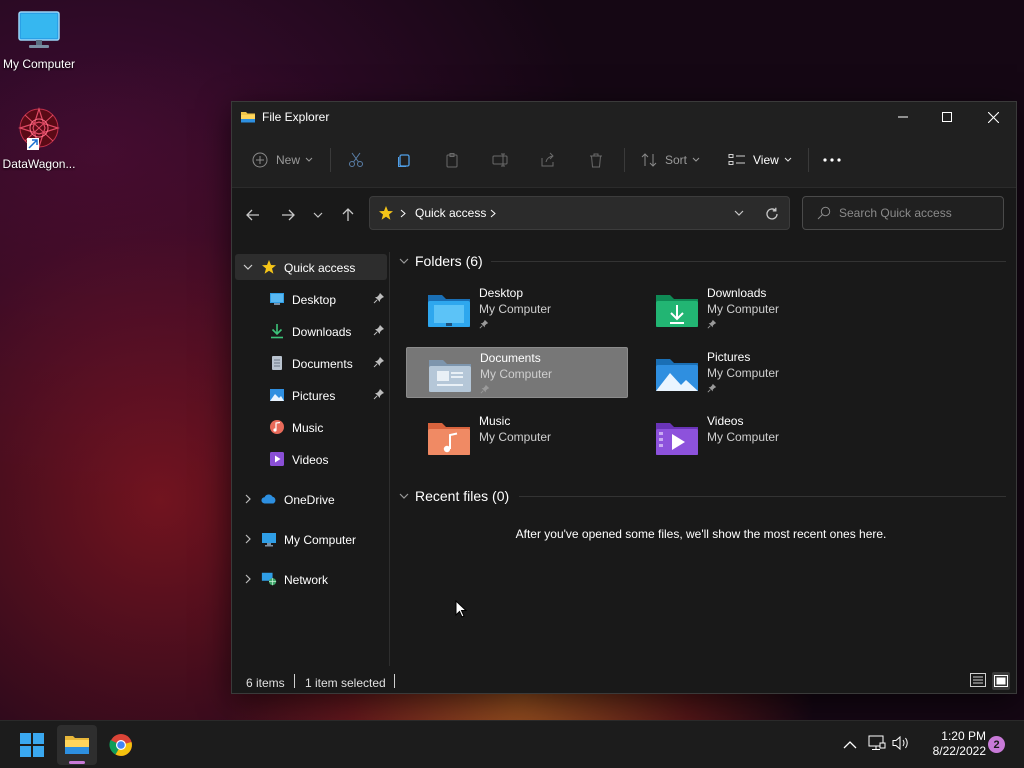 This screenshot has height=768, width=1024. What do you see at coordinates (39, 64) in the screenshot?
I see `desktop-icon-label: My Computer` at bounding box center [39, 64].